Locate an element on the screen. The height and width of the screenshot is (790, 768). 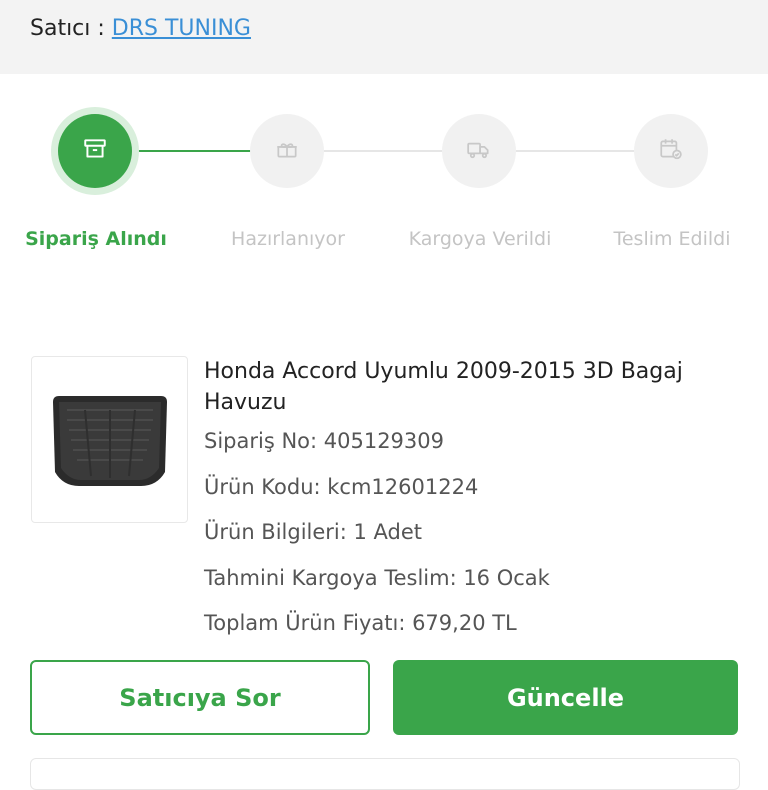
step-label-order-received: Sipariş Alındı is located at coordinates (96, 239).